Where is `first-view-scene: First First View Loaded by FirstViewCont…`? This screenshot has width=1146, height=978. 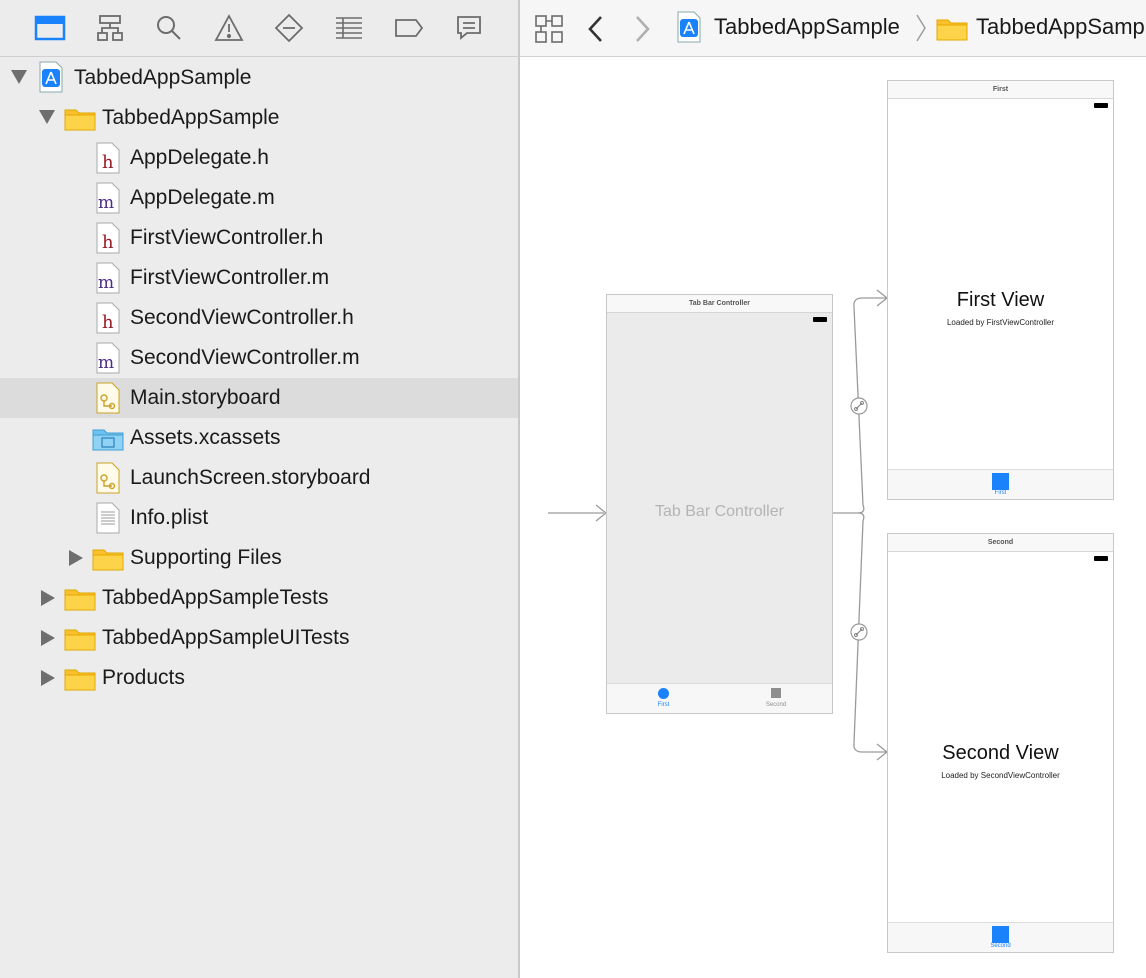 first-view-scene: First First View Loaded by FirstViewCont… is located at coordinates (1000, 290).